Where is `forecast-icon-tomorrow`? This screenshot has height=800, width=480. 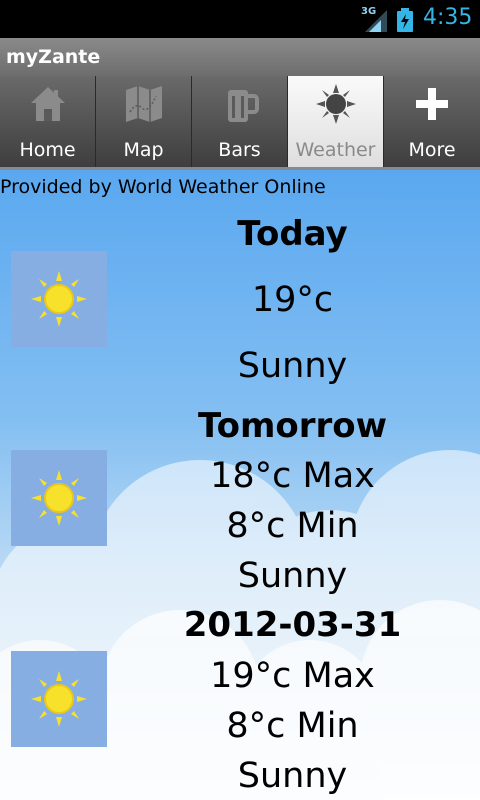
forecast-icon-tomorrow is located at coordinates (59, 498).